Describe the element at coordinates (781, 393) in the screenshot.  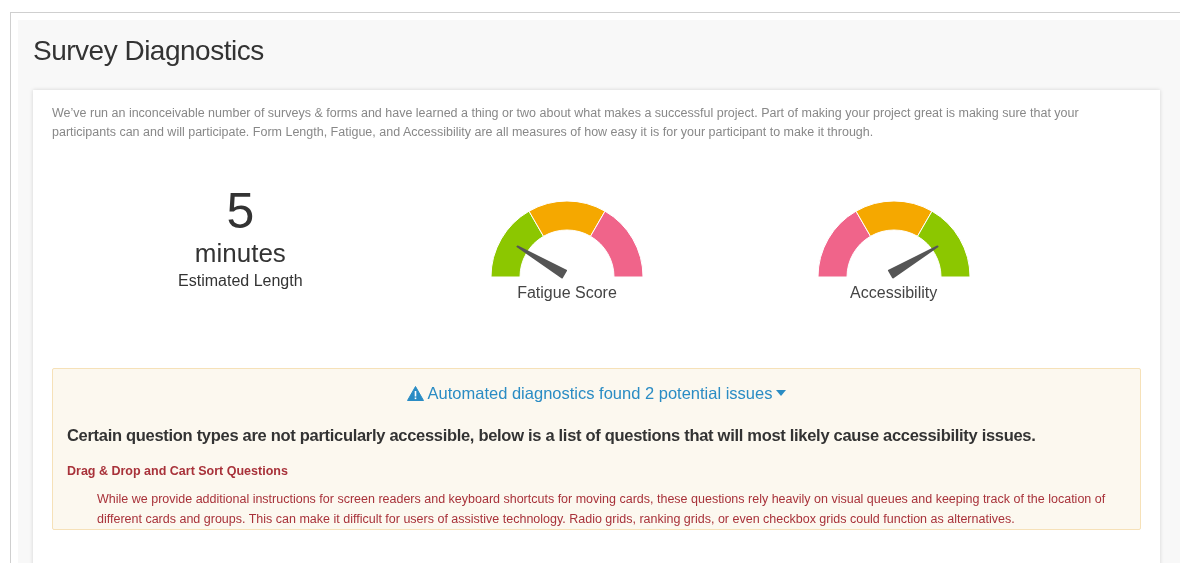
I see `caret-icon` at that location.